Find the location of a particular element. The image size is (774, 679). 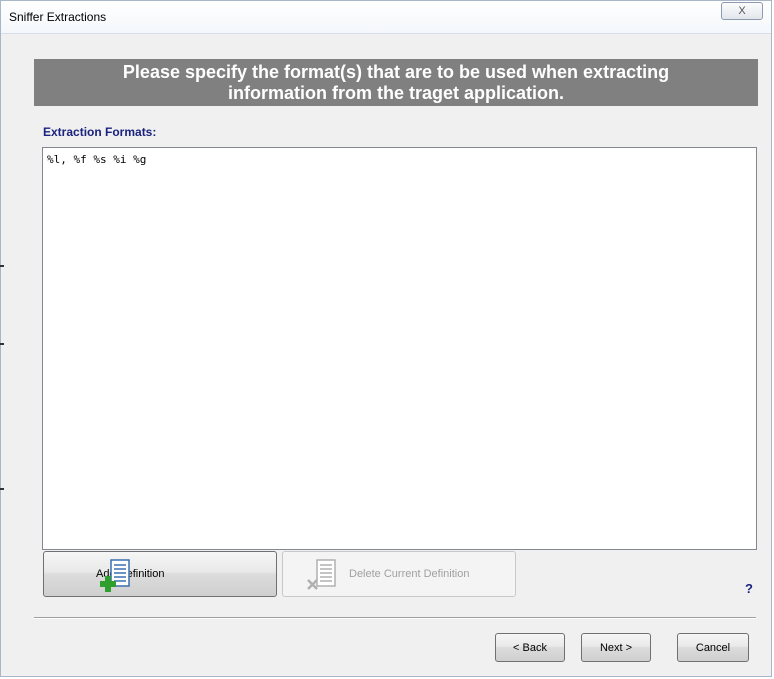

window-title: Sniffer Extractions is located at coordinates (58, 17).